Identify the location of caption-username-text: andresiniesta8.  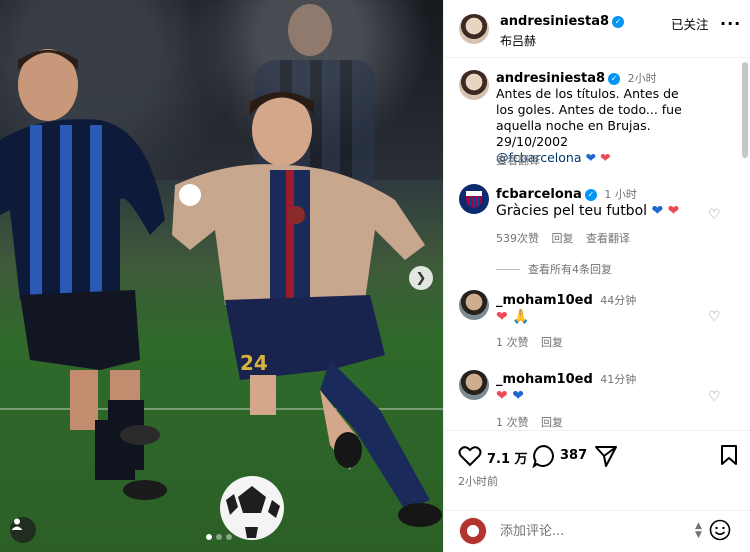
(550, 78).